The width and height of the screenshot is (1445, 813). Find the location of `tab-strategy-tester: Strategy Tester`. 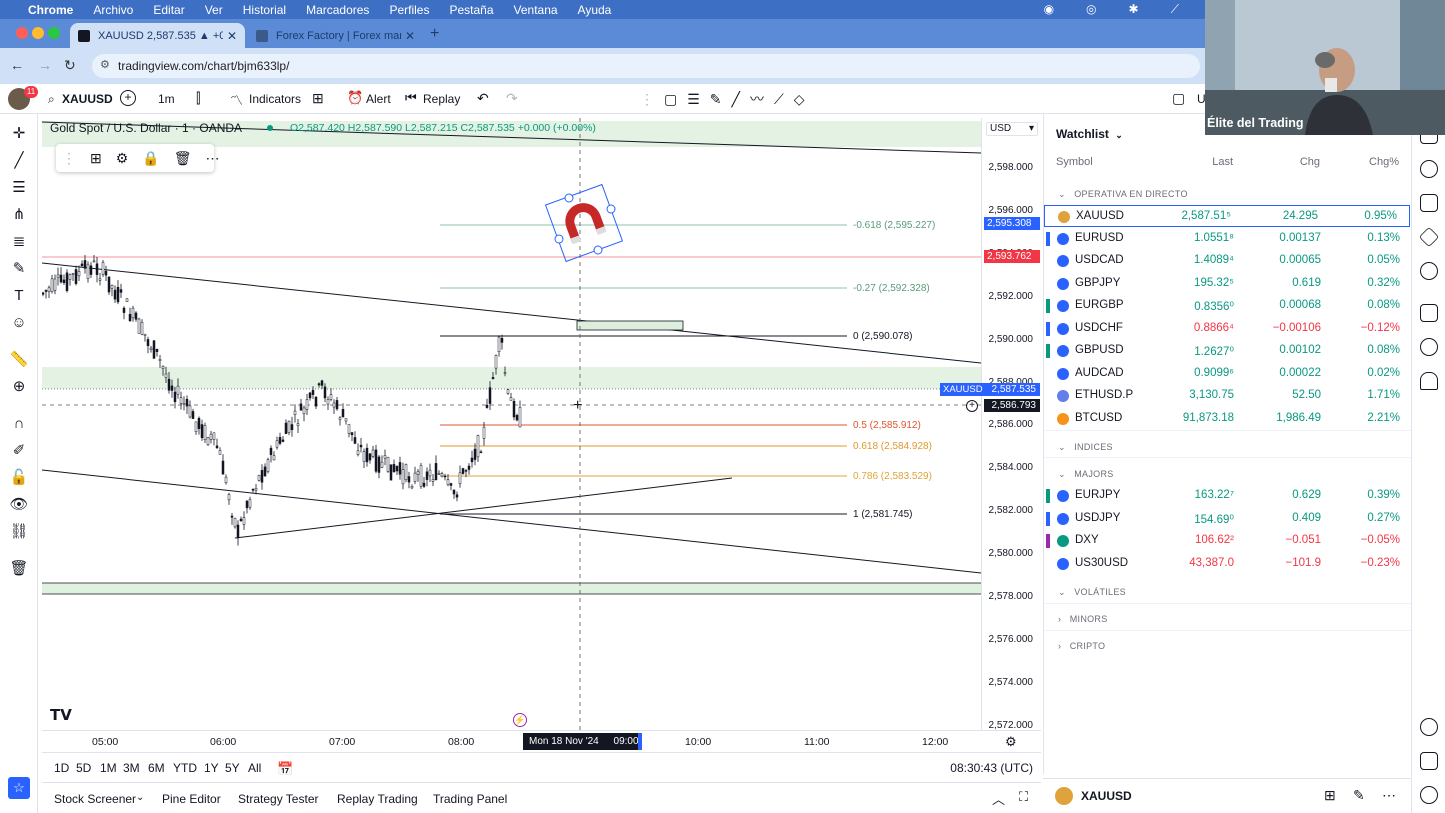

tab-strategy-tester: Strategy Tester is located at coordinates (278, 799).